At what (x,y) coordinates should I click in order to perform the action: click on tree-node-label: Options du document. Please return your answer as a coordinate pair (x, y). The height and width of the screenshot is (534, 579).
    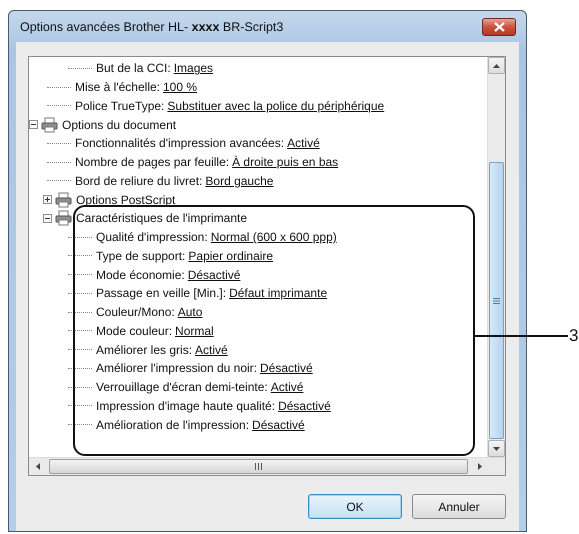
    Looking at the image, I should click on (119, 125).